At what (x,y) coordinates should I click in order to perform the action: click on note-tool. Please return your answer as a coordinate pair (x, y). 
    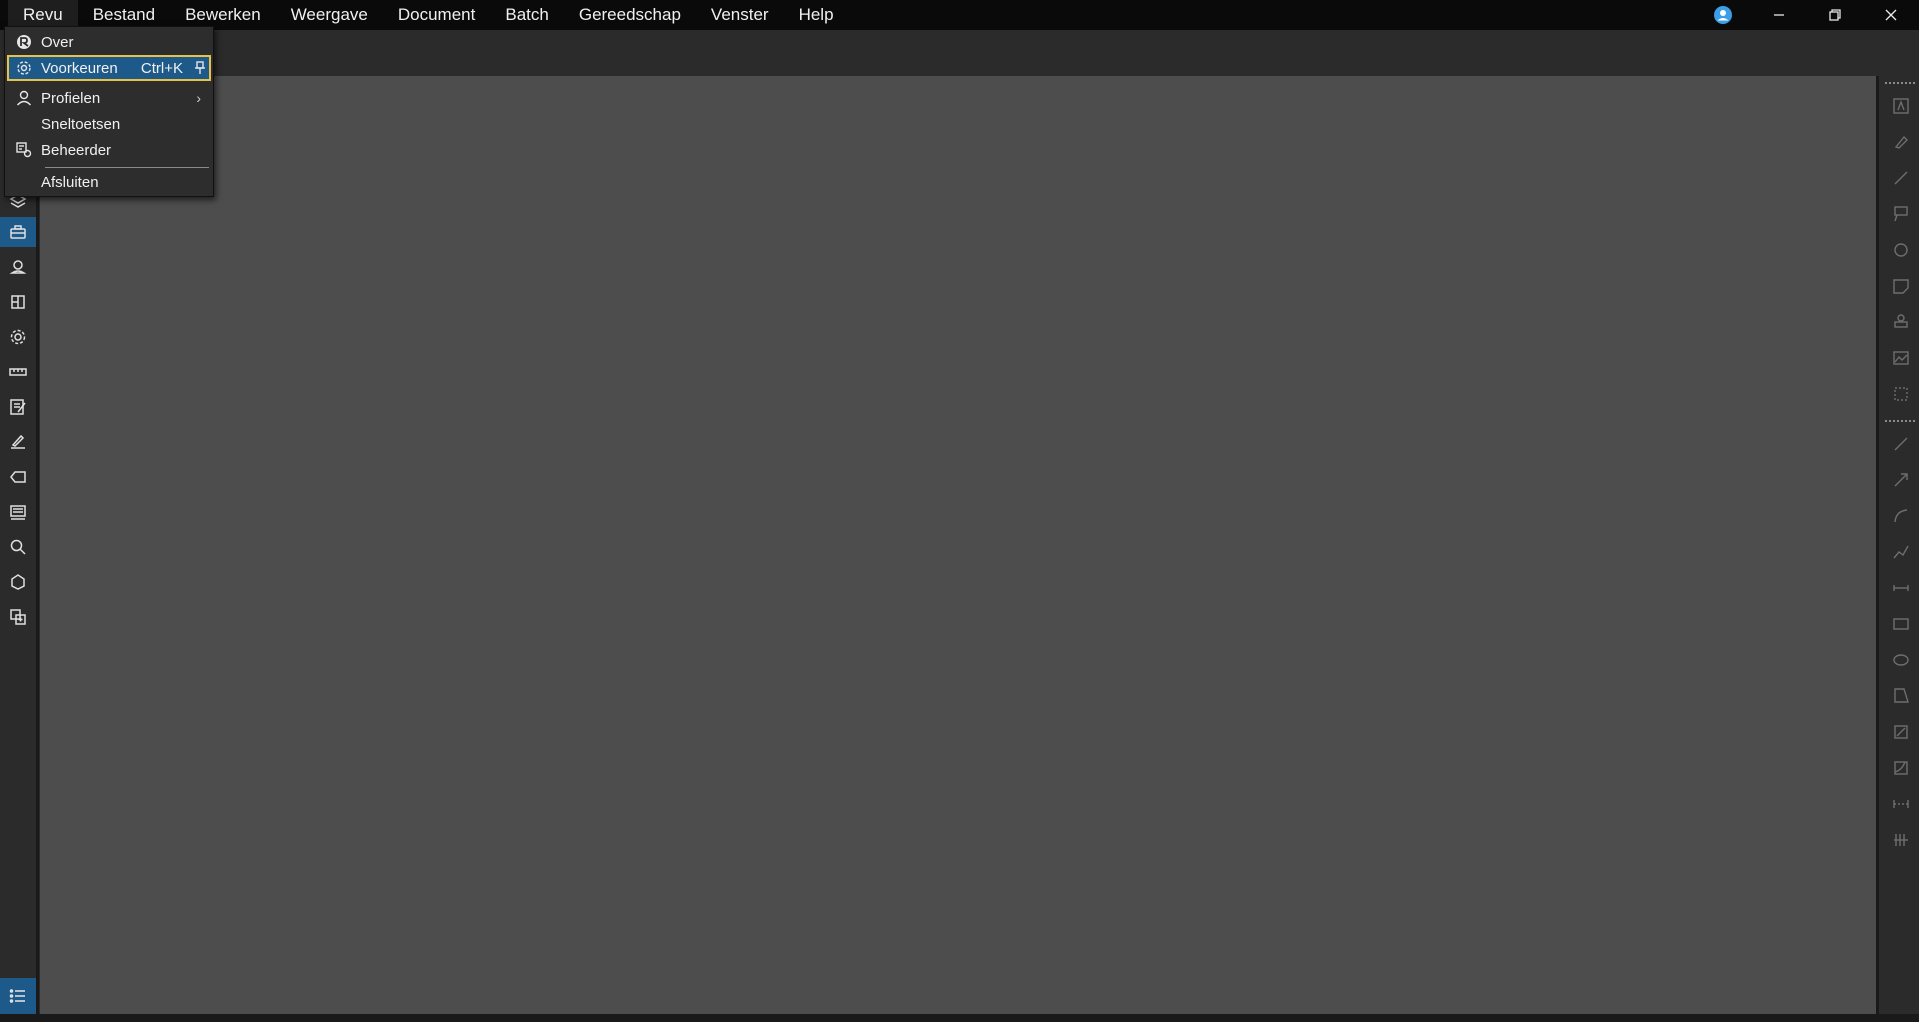
    Looking at the image, I should click on (1901, 286).